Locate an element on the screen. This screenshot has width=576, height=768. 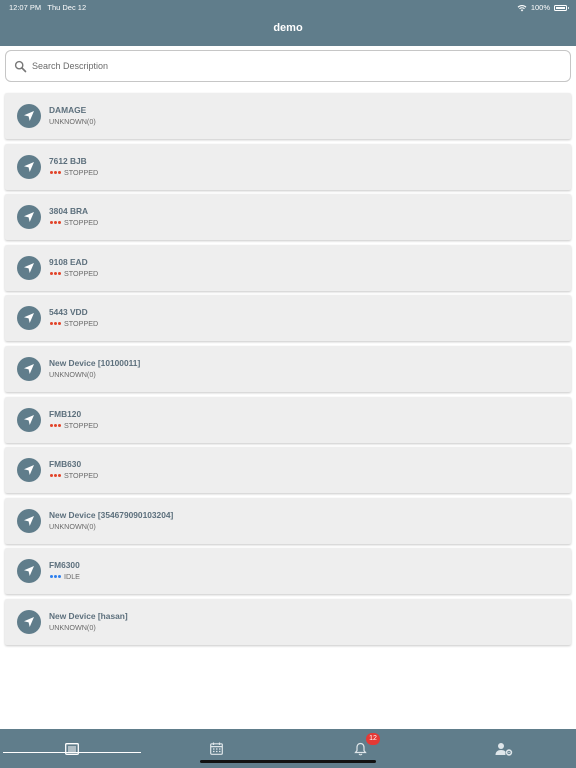
tab-account-settings is located at coordinates (504, 748).